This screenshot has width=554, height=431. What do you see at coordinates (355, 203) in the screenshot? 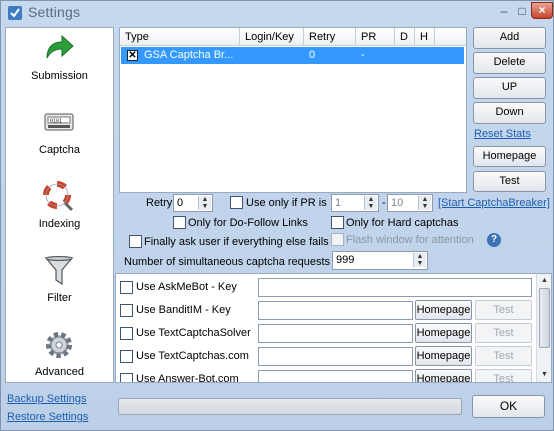
I see `pr-min-stepper: 1 ▲ ▼` at bounding box center [355, 203].